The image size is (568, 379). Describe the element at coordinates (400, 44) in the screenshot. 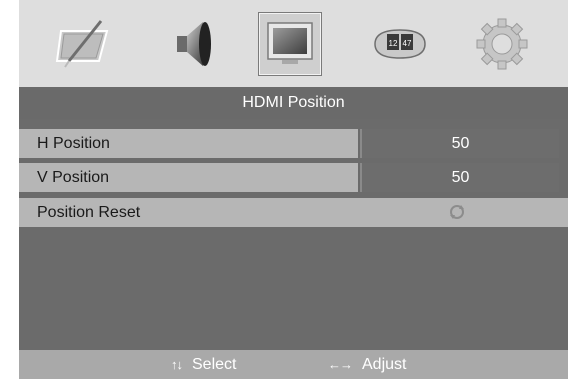

I see `timer-icon: 12 47` at that location.